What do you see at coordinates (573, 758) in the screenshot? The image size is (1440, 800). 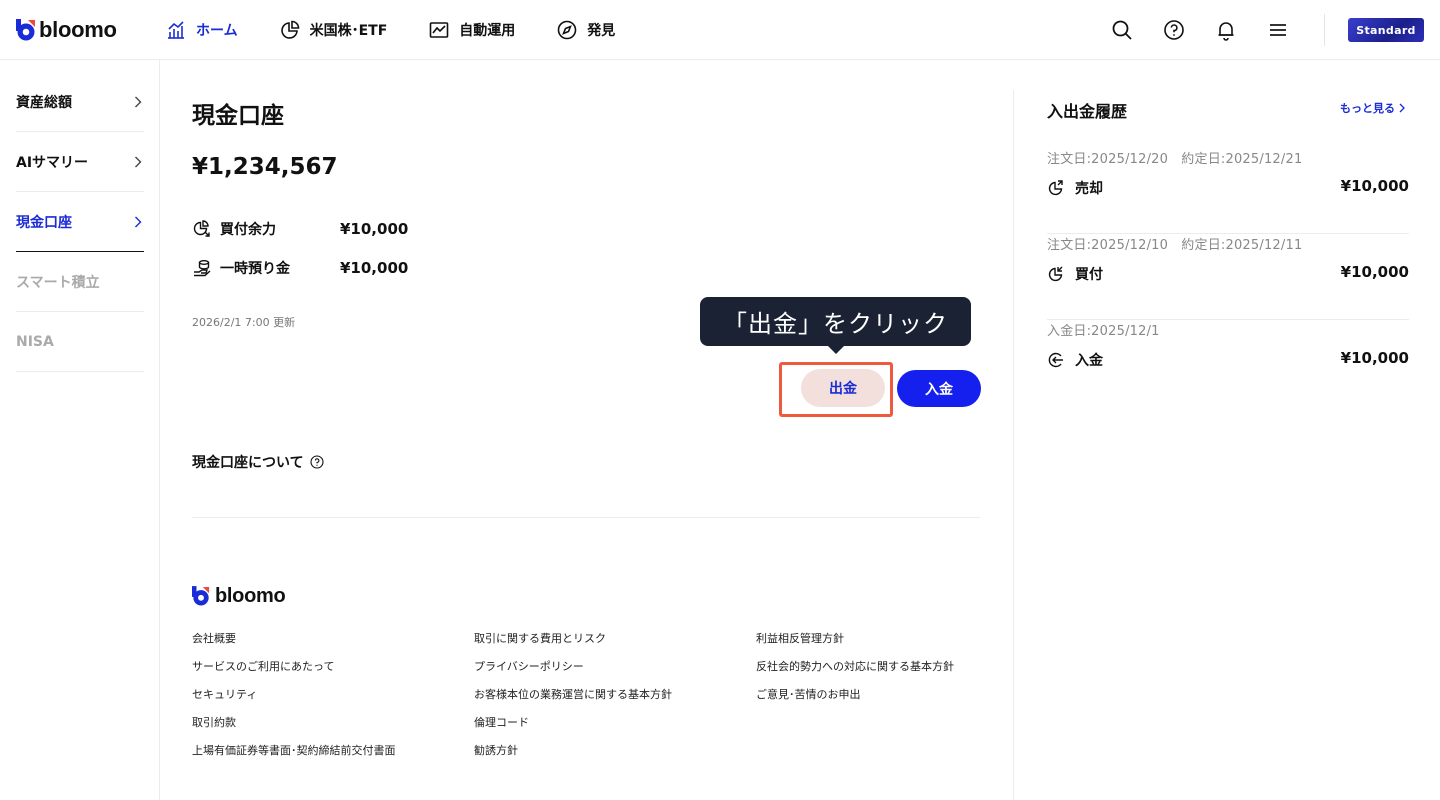 I see `footer-link-solicitation-policy: 勧誘方針` at bounding box center [573, 758].